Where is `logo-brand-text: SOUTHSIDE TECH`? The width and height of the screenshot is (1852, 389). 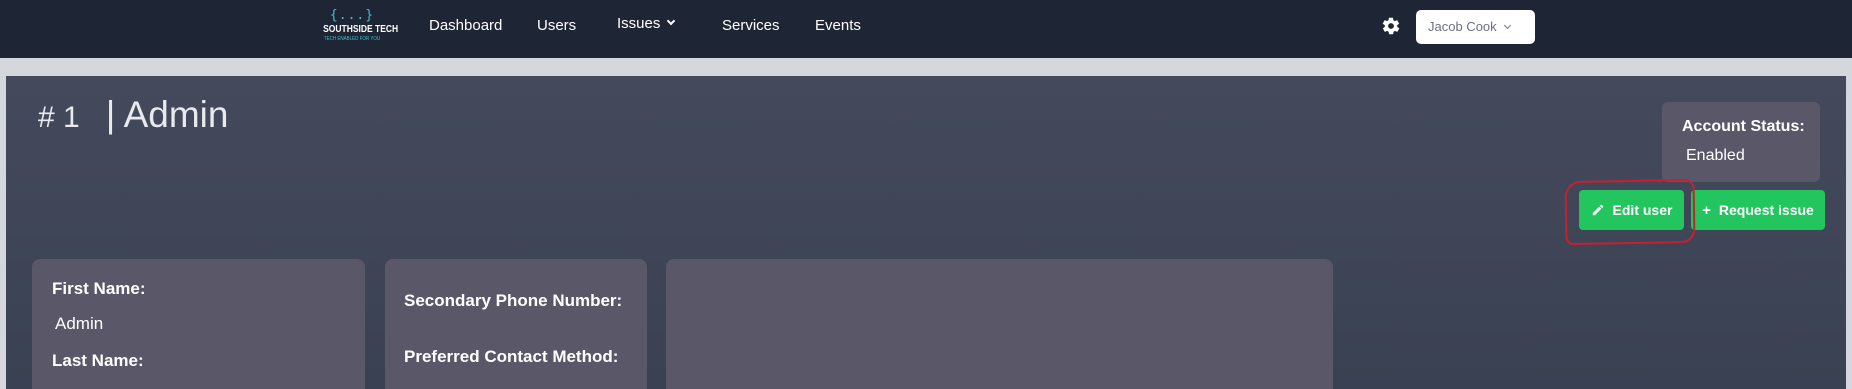 logo-brand-text: SOUTHSIDE TECH is located at coordinates (361, 29).